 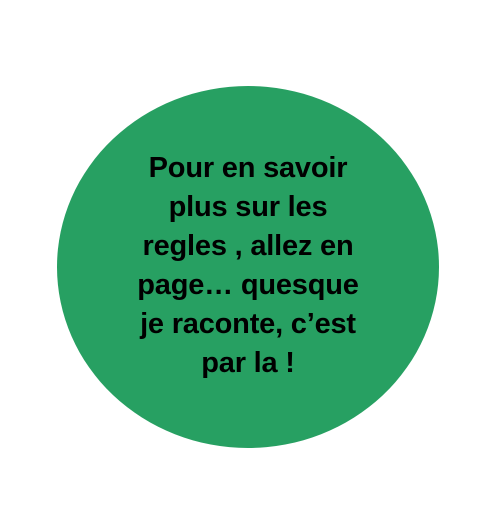 I want to click on badge-line-1: Pour en savoir, so click(x=248, y=168).